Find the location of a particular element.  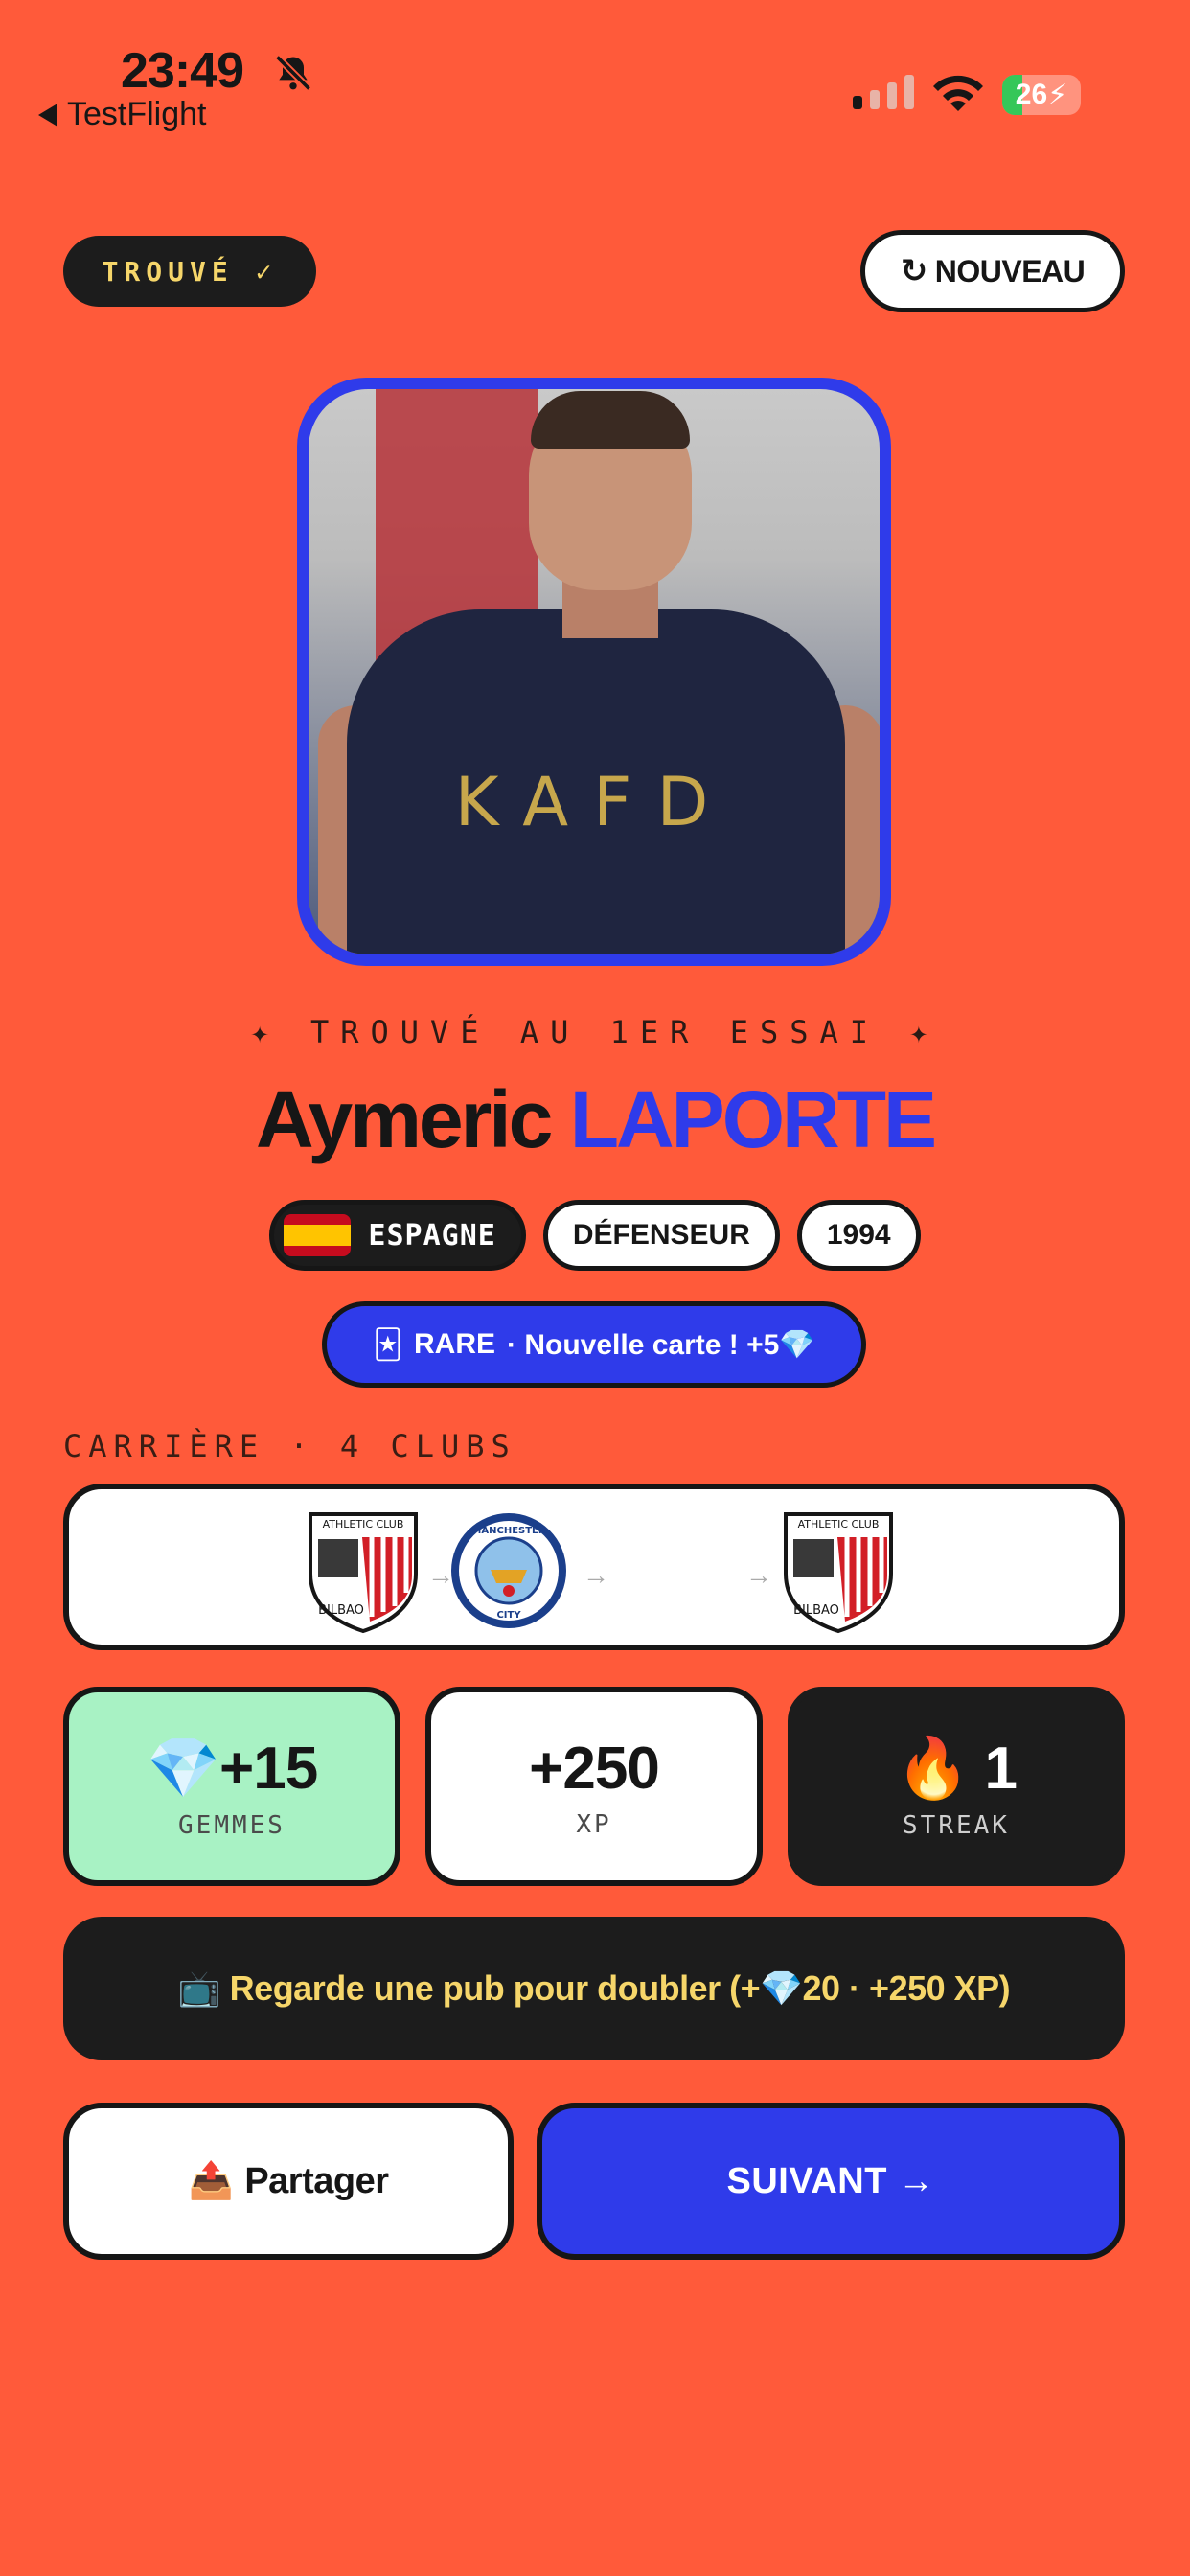

svg-text: MANCHESTER is located at coordinates (508, 1531).